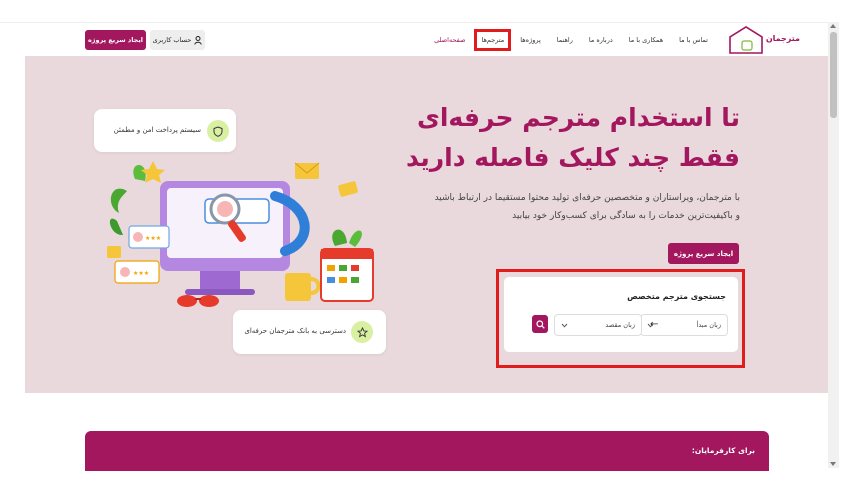  I want to click on translator-search-card: جستجوی مترجم متخصص زبان مبدأ ← زبان مقصد, so click(621, 314).